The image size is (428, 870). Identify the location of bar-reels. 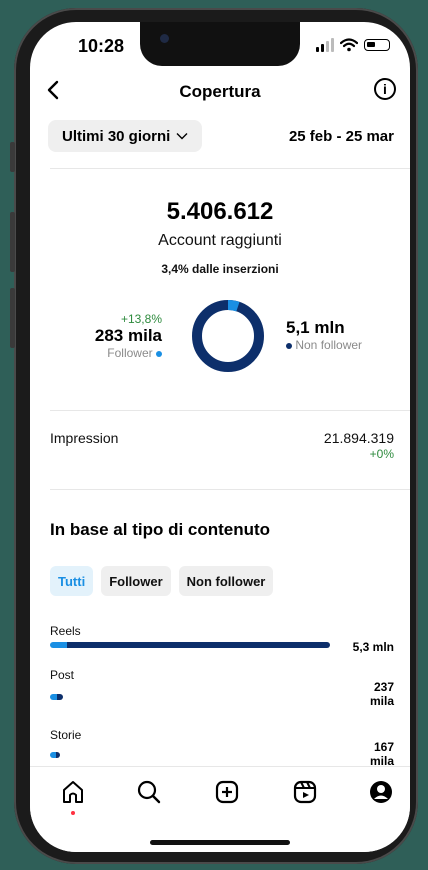
(190, 645).